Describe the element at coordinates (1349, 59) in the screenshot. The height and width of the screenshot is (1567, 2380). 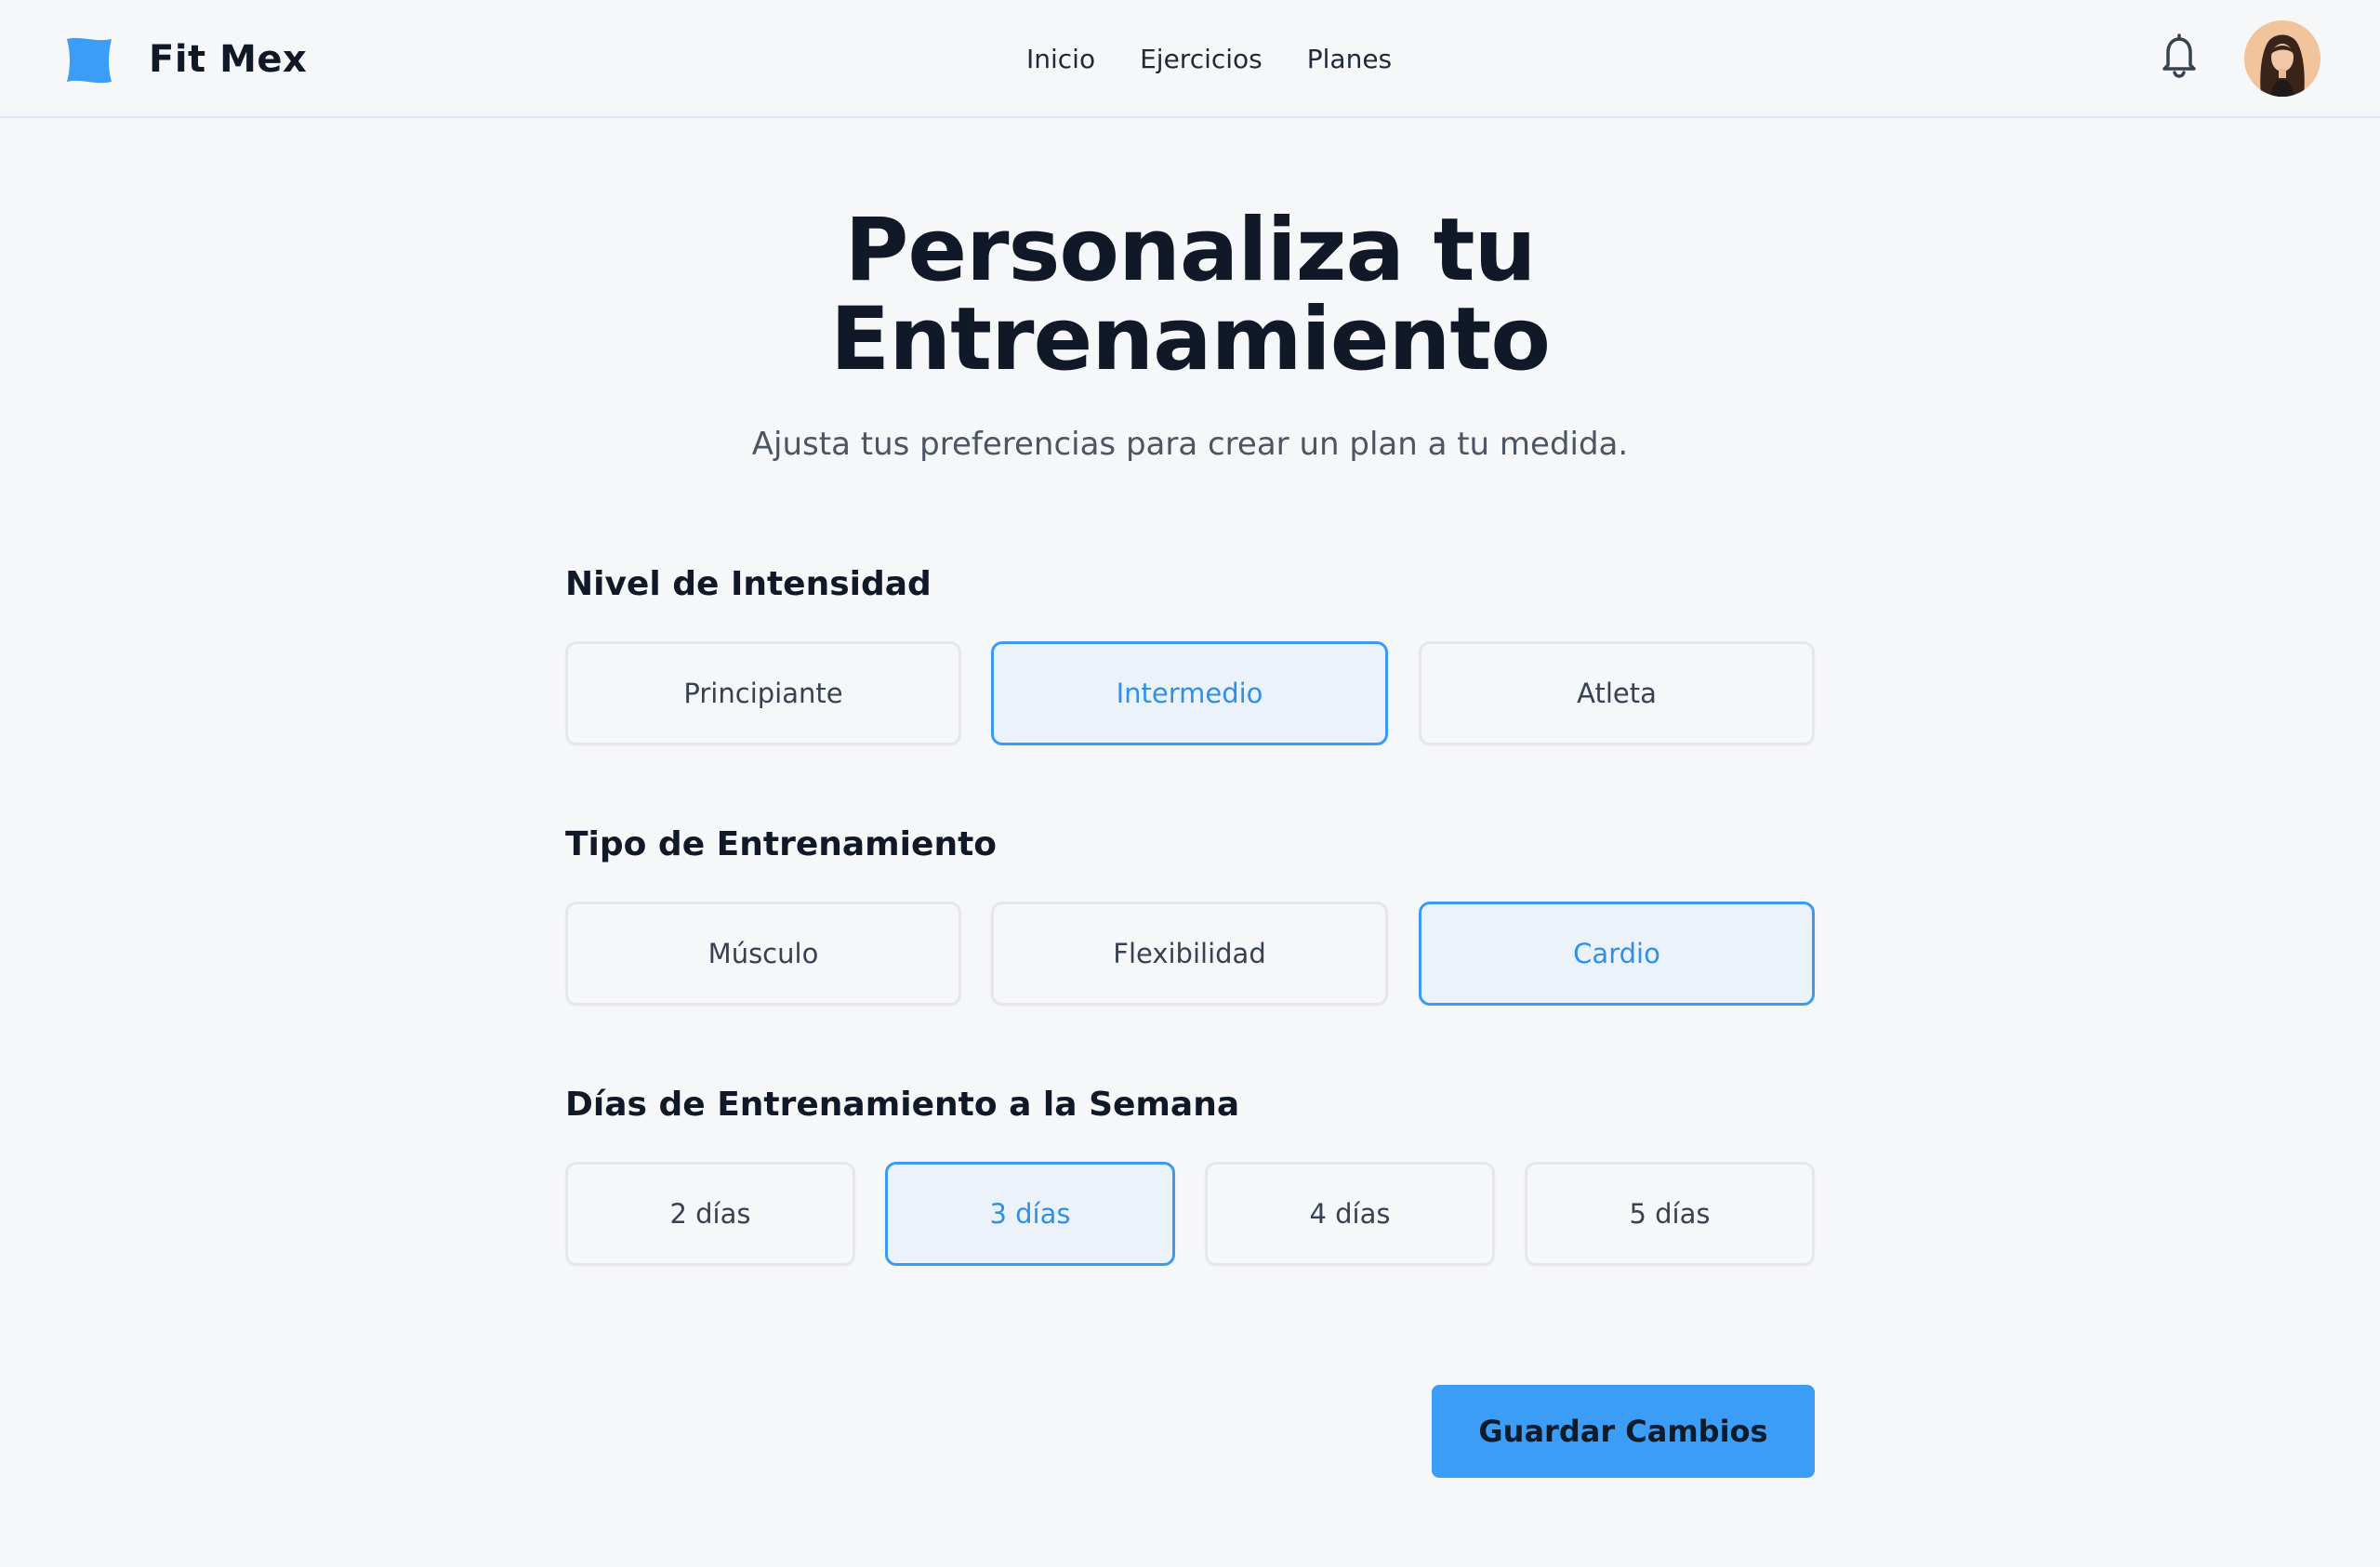
I see `nav-item-planes: Planes` at that location.